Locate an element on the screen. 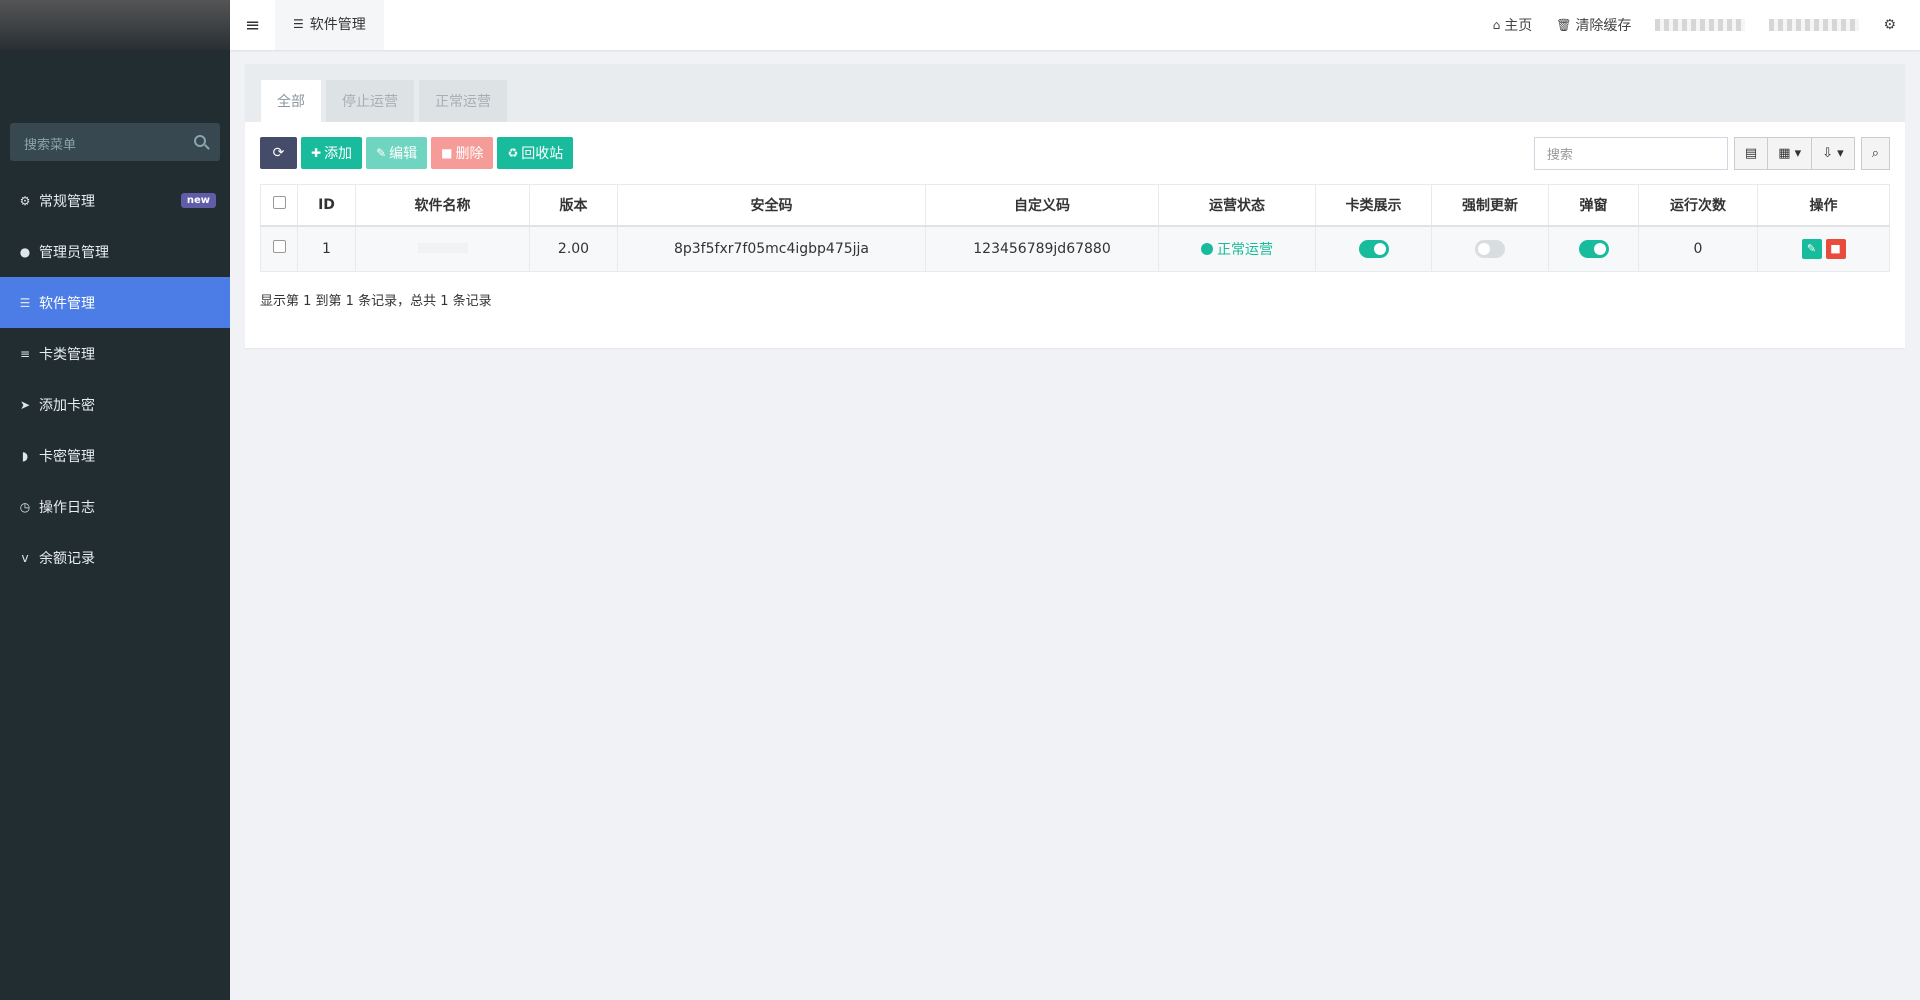 This screenshot has height=1000, width=1920. home-link: ⌂ 主页 is located at coordinates (1513, 25).